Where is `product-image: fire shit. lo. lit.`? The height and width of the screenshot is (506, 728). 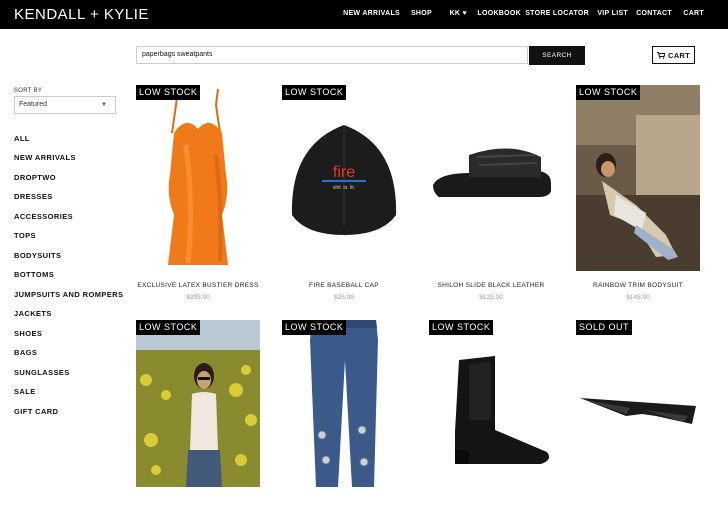
product-image: fire shit. lo. lit. is located at coordinates (344, 178).